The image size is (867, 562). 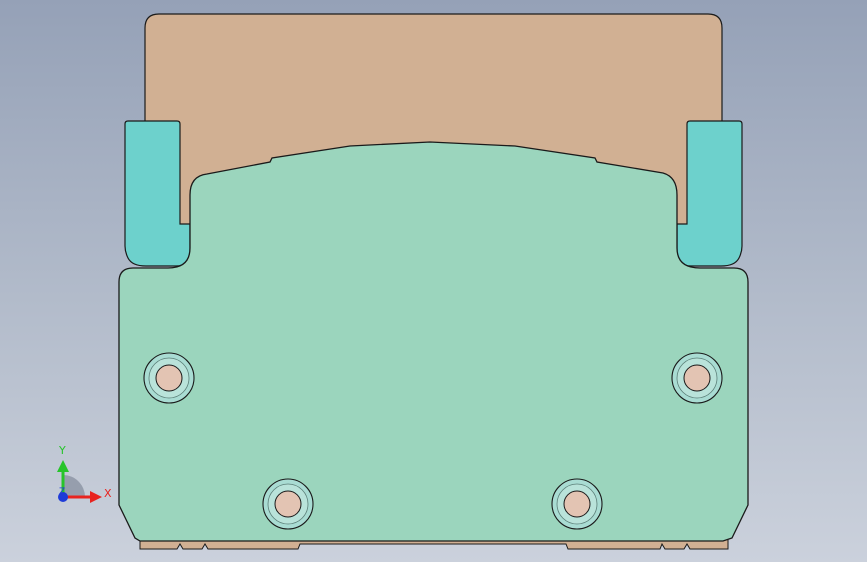 I want to click on coordinate-triad: Y X Z, so click(x=84, y=473).